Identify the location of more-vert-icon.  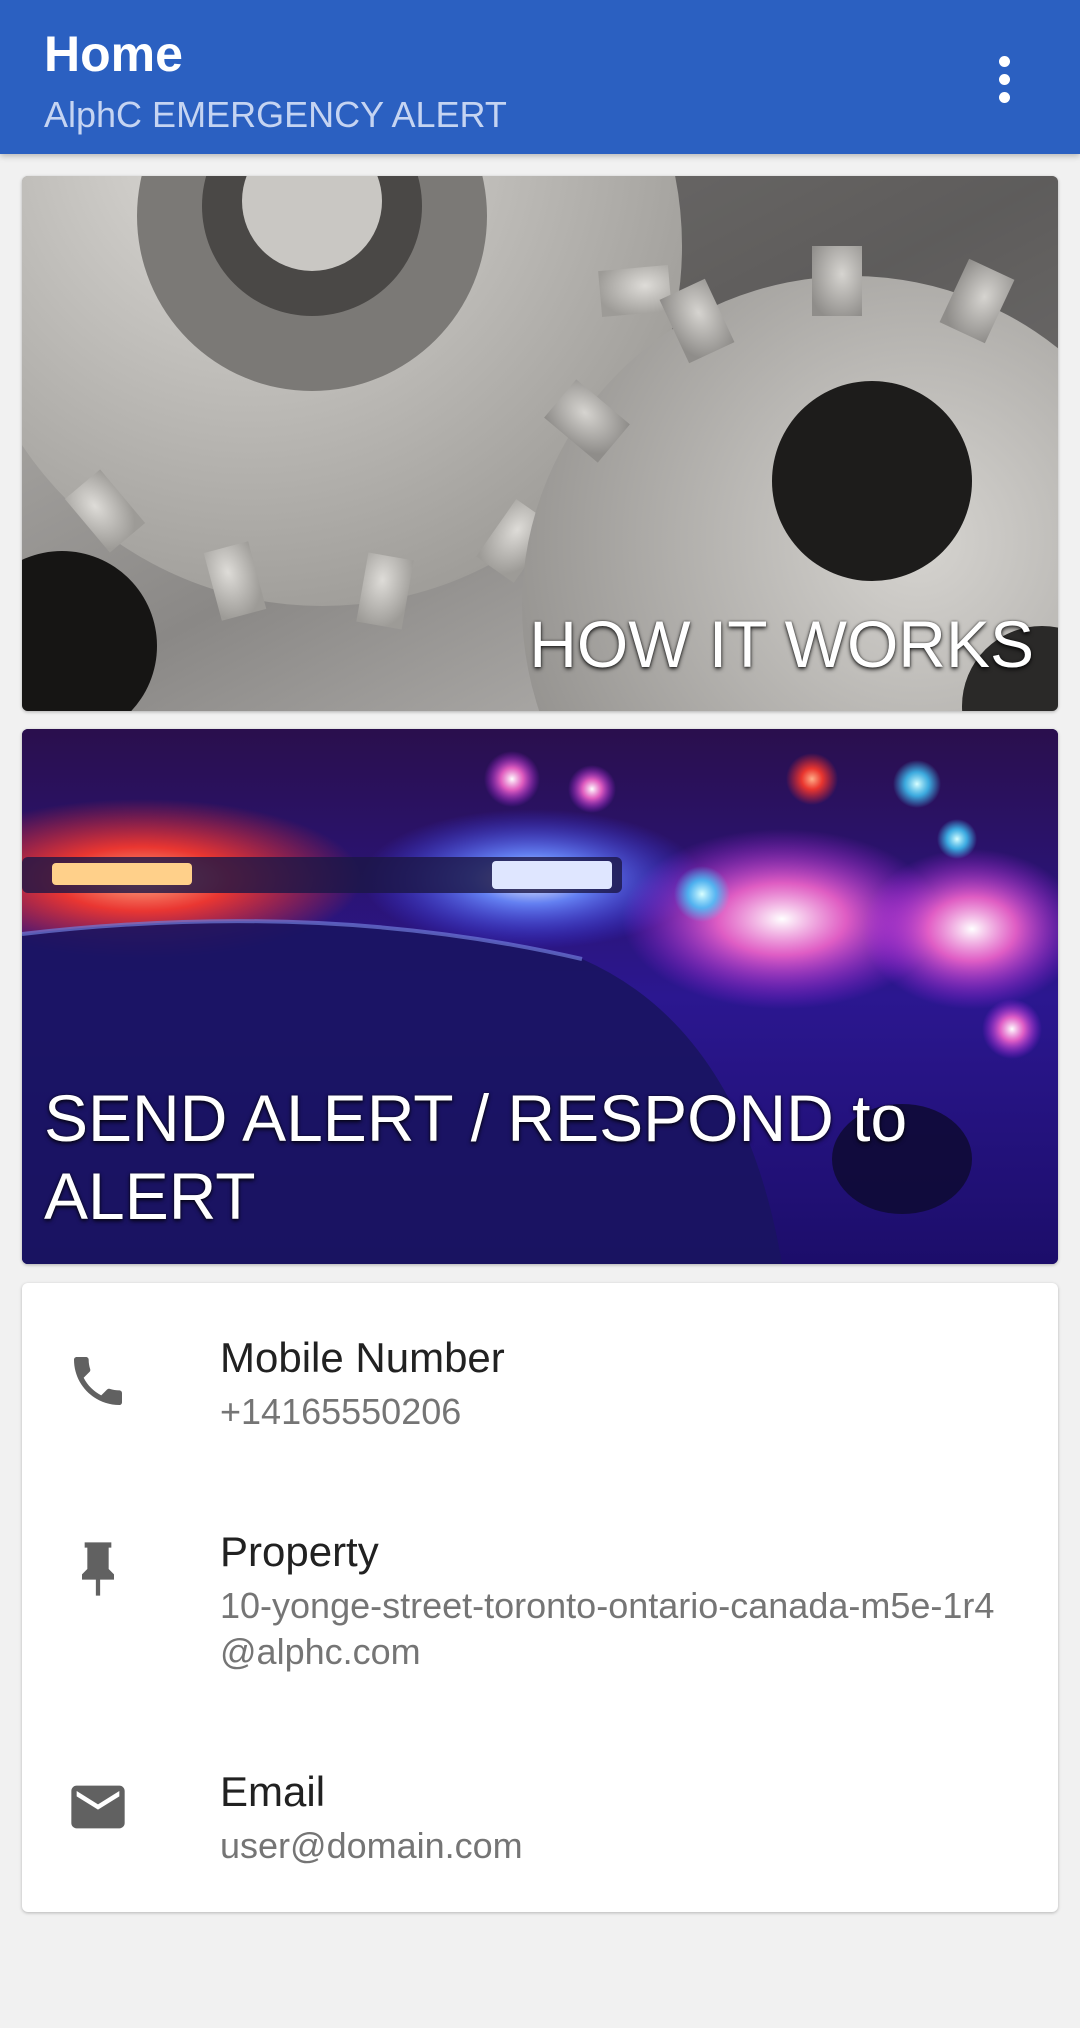
(1004, 79).